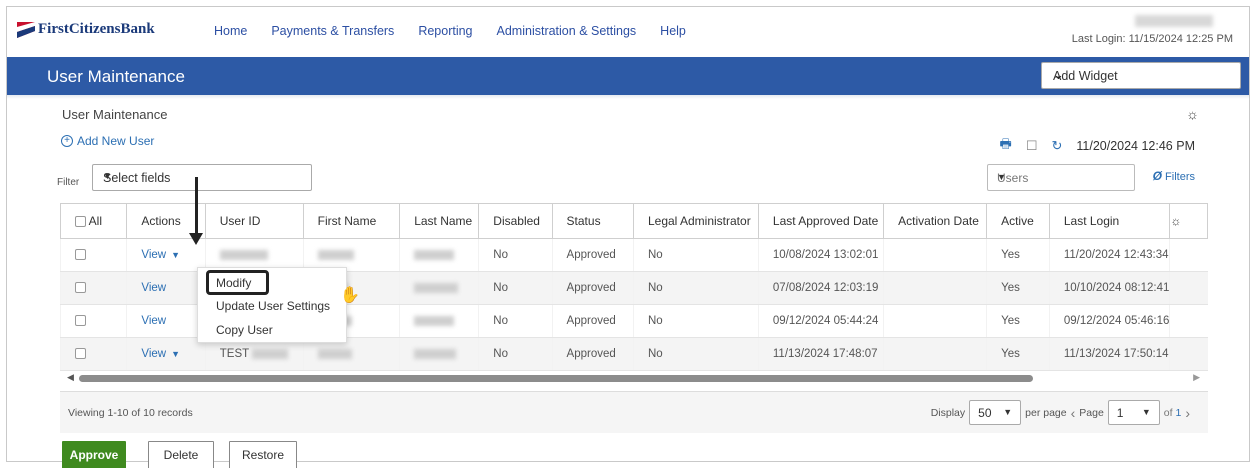 The width and height of the screenshot is (1256, 468). Describe the element at coordinates (1109, 255) in the screenshot. I see `last-login-cell: 11/20/2024 12:43:34` at that location.